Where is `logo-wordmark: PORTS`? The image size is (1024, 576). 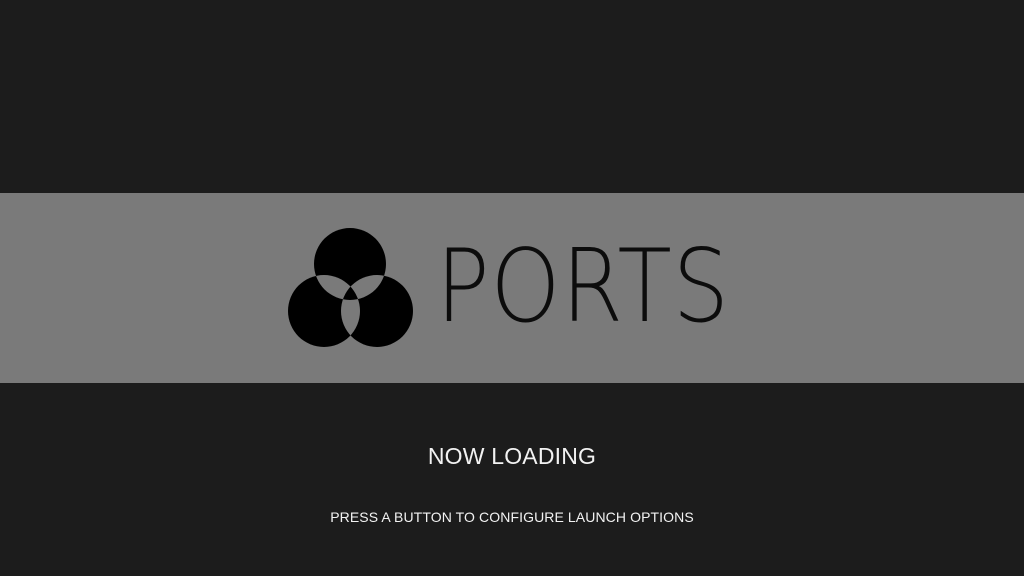 logo-wordmark: PORTS is located at coordinates (583, 286).